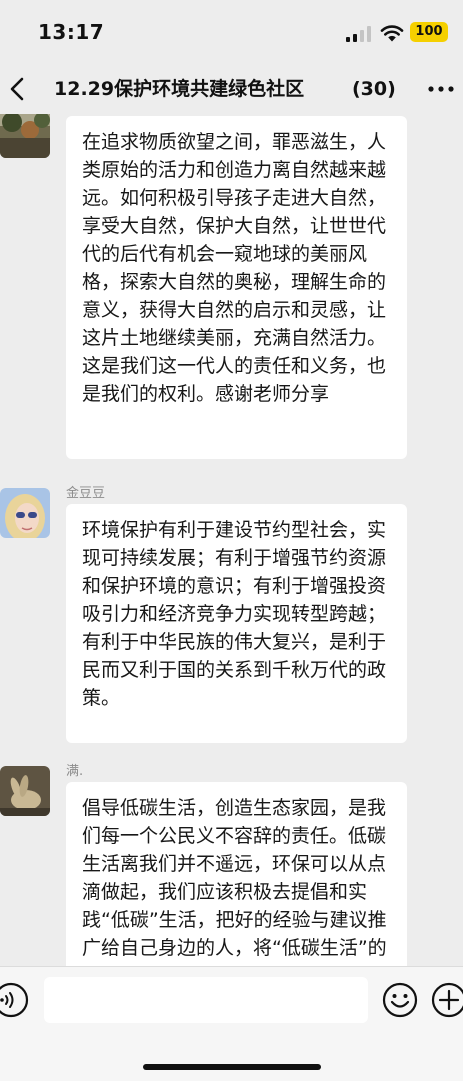 This screenshot has height=1081, width=463. What do you see at coordinates (441, 89) in the screenshot?
I see `more-dots-icon` at bounding box center [441, 89].